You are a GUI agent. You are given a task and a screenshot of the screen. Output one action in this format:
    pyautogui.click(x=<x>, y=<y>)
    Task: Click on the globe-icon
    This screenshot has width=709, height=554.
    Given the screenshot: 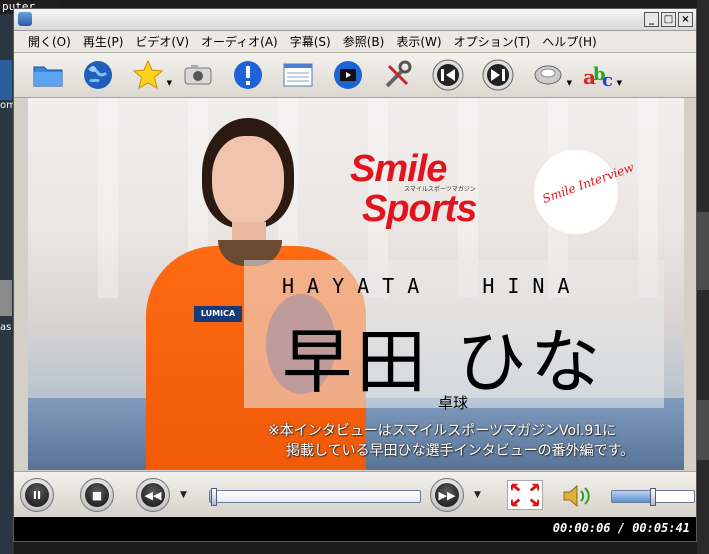 What is the action you would take?
    pyautogui.click(x=98, y=75)
    